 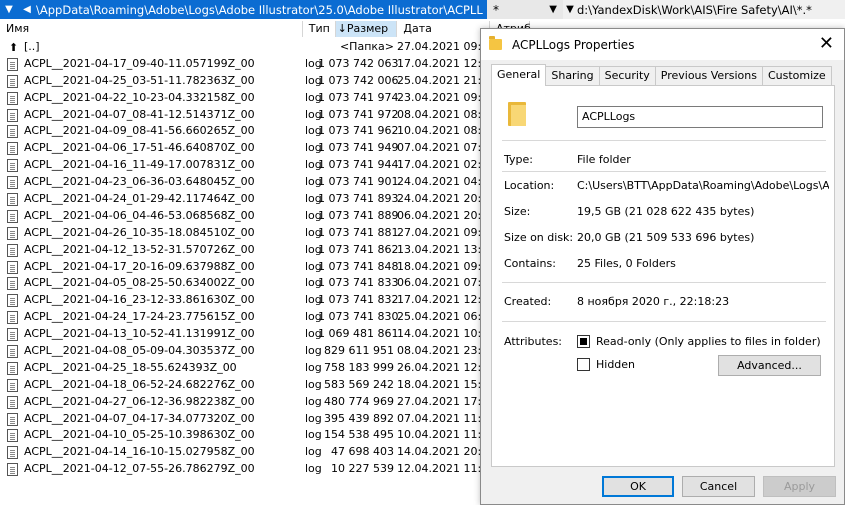 I want to click on close-icon: ✕, so click(x=826, y=44).